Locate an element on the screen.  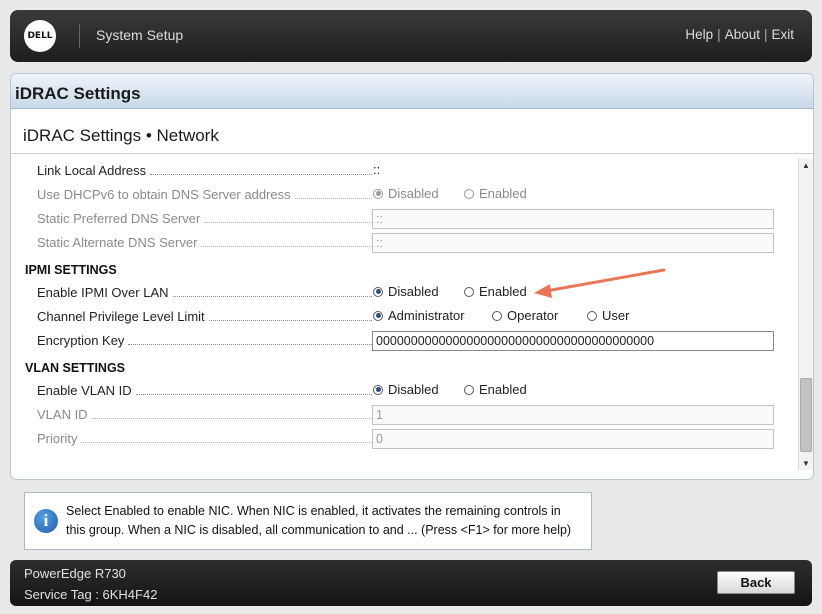
vlan-id-field: 1 is located at coordinates (573, 415).